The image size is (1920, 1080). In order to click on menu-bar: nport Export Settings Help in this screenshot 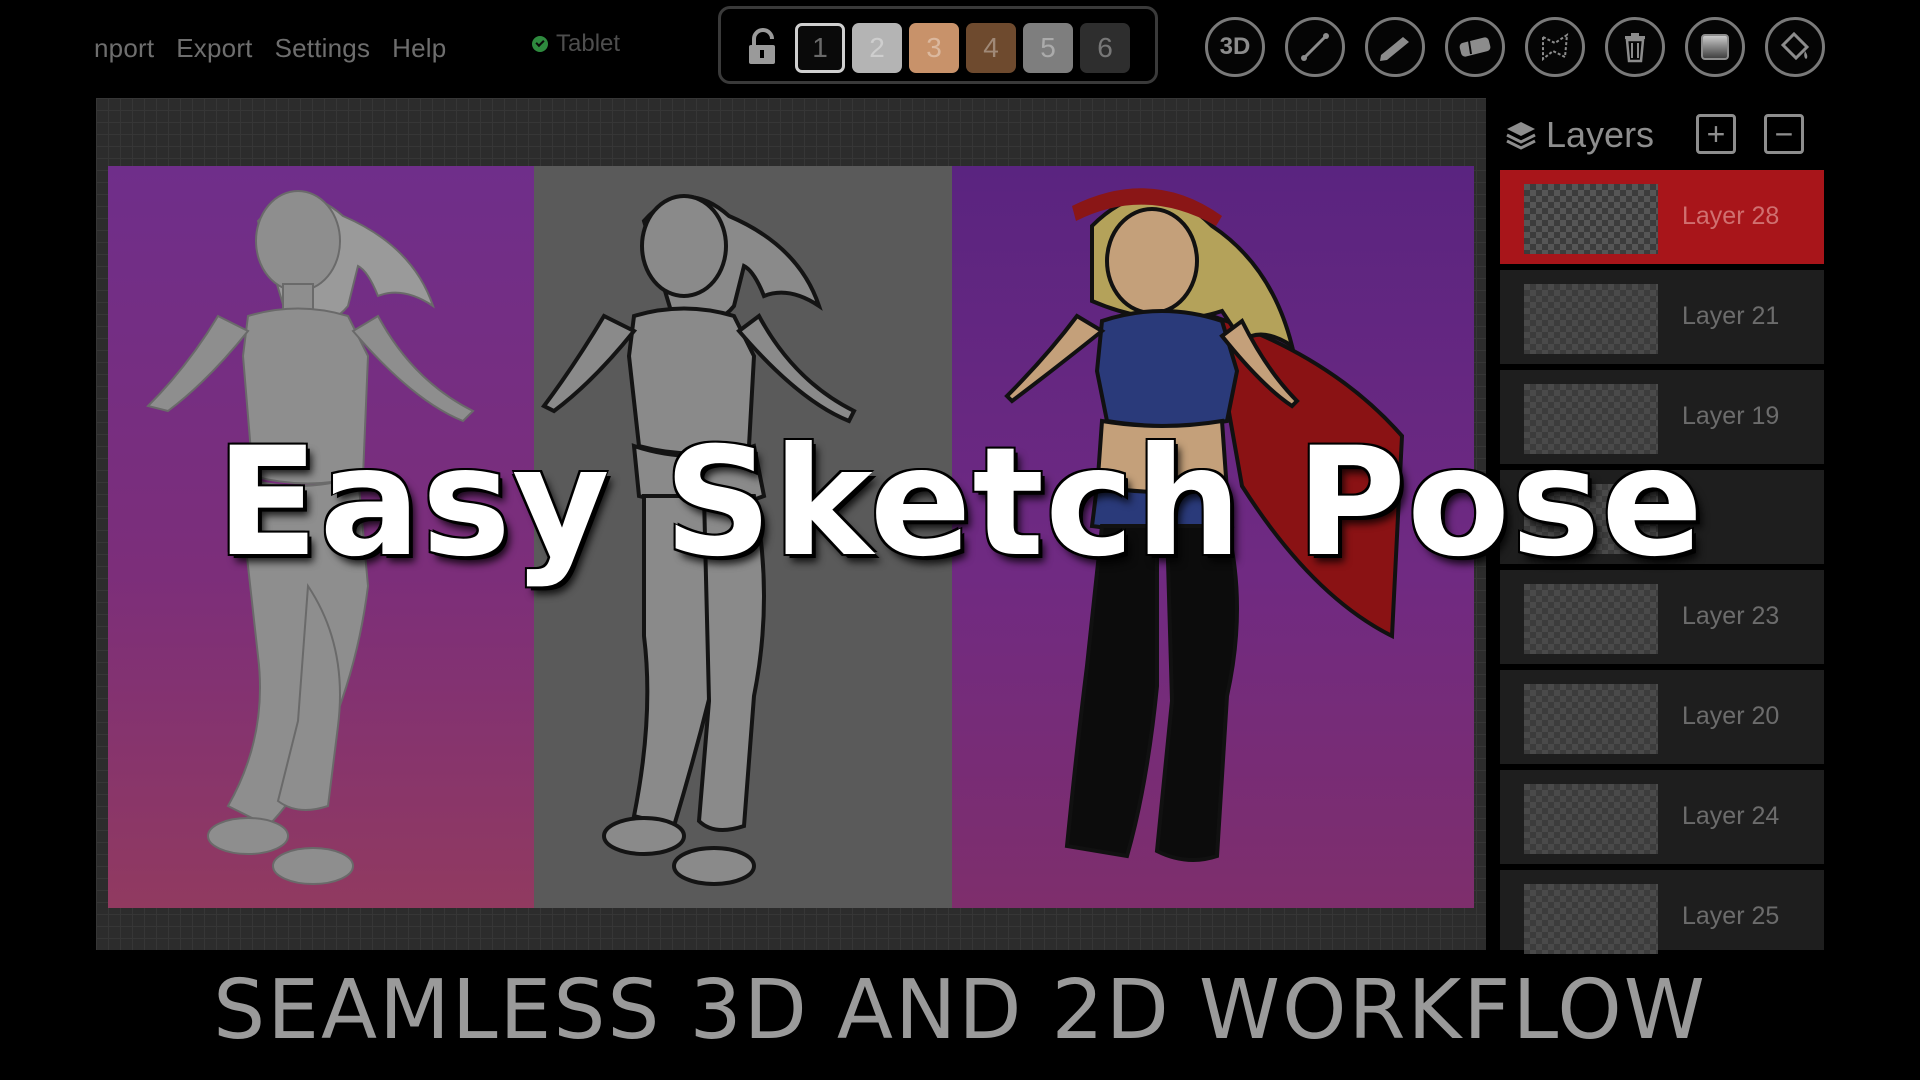, I will do `click(281, 48)`.